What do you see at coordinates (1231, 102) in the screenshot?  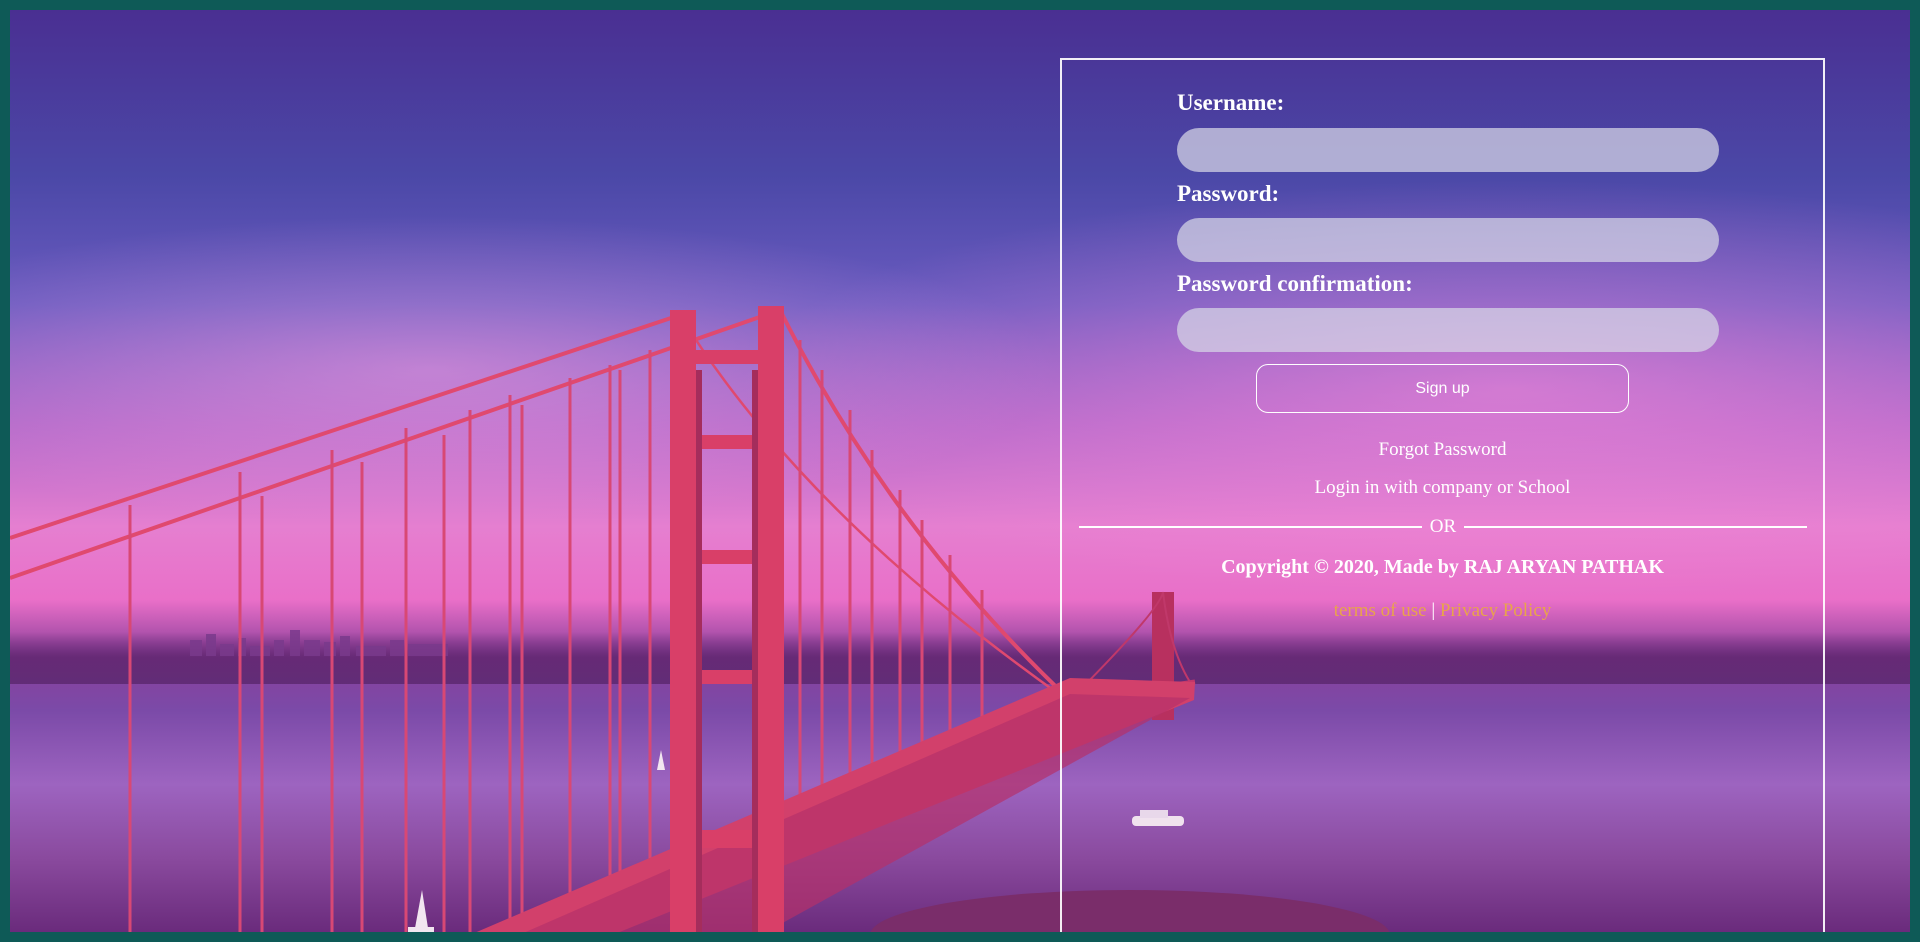 I see `username-label: Username:` at bounding box center [1231, 102].